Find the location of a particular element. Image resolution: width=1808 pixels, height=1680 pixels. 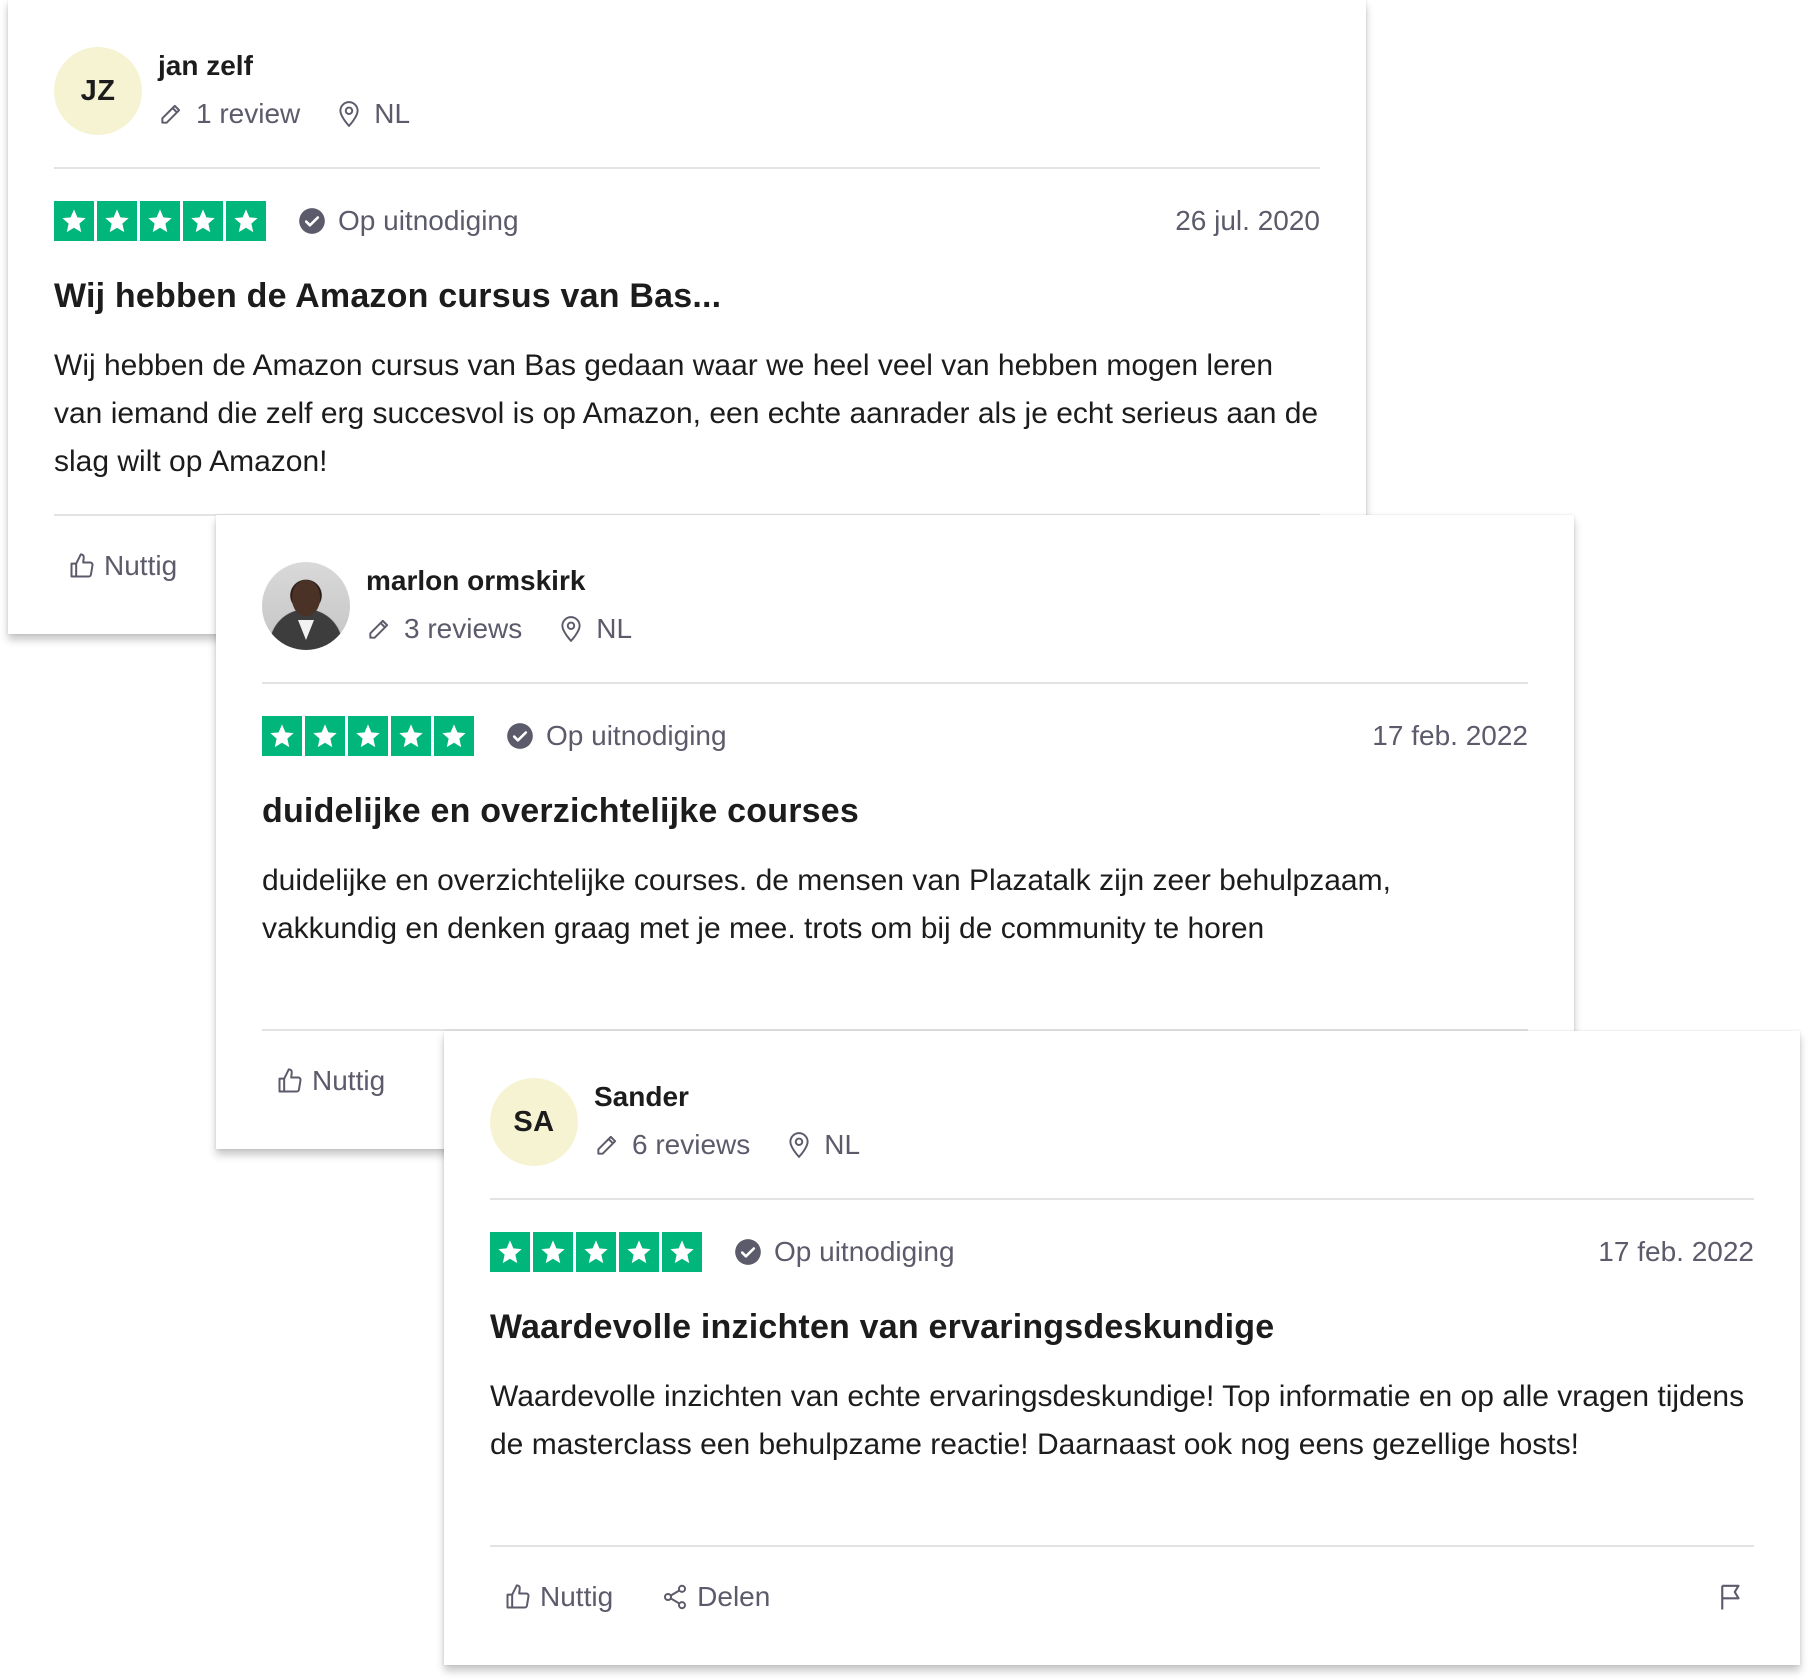

review-count-label: 1 review is located at coordinates (248, 113).